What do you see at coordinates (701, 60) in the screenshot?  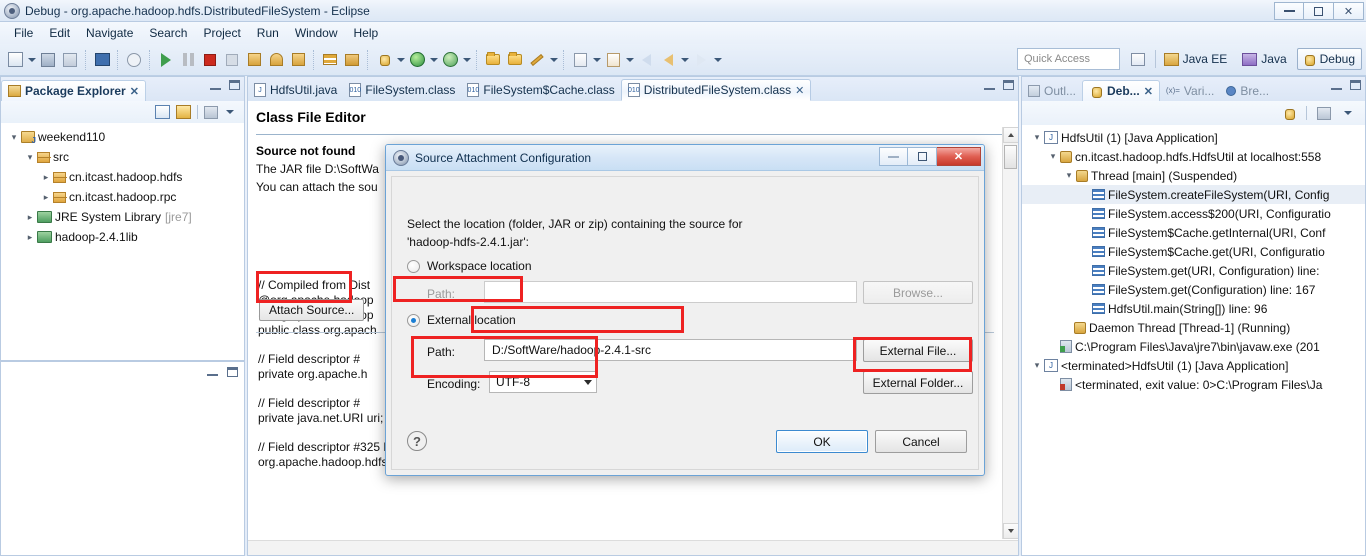 I see `forward-icon` at bounding box center [701, 60].